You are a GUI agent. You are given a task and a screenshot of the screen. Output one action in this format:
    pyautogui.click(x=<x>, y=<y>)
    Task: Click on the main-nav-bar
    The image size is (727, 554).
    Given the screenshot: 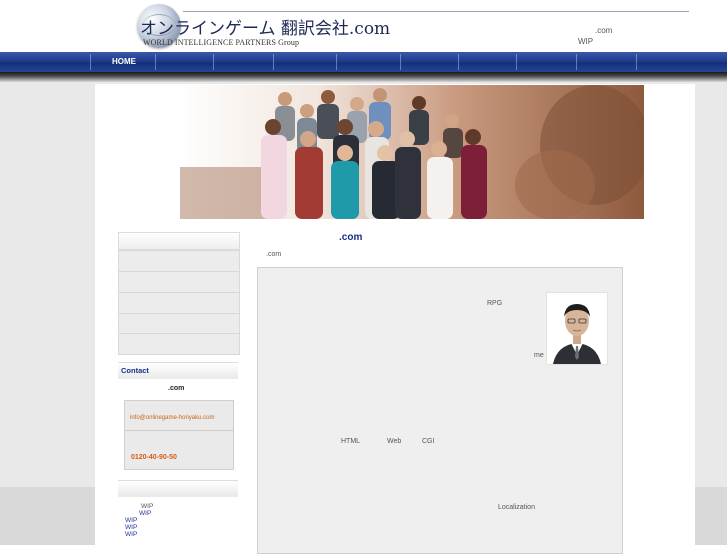 What is the action you would take?
    pyautogui.click(x=363, y=62)
    